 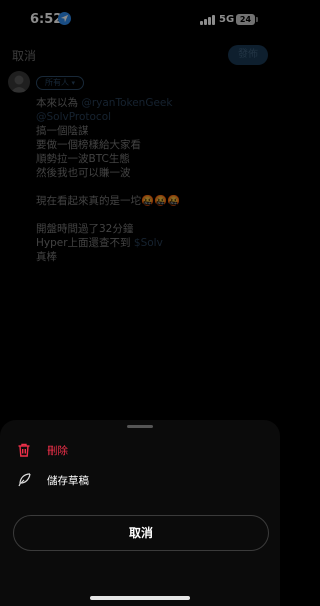 What do you see at coordinates (140, 479) in the screenshot?
I see `save-draft-button: 儲存草稿` at bounding box center [140, 479].